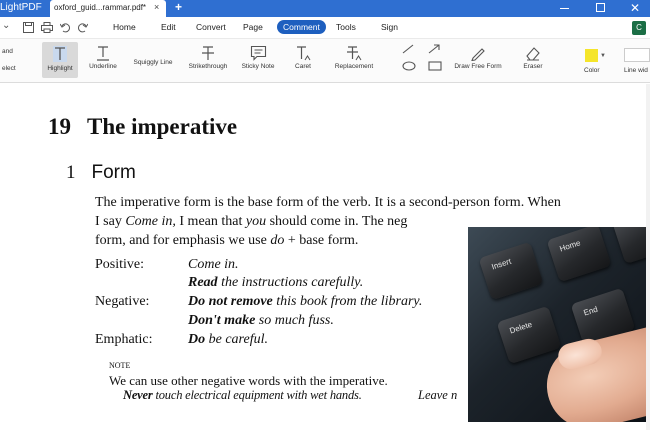 This screenshot has width=650, height=430. I want to click on vertical-scrollbar, so click(648, 257).